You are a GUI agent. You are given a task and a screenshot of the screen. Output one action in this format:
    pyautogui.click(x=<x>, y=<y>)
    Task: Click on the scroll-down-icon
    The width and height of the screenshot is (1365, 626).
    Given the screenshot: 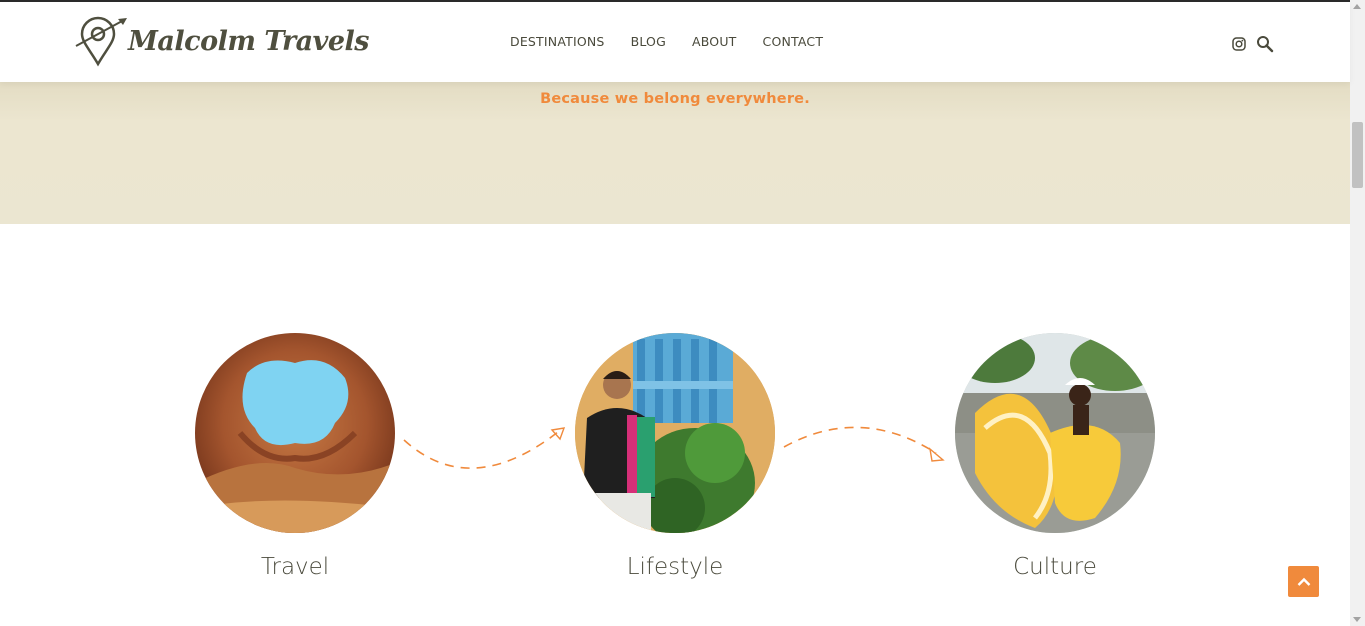 What is the action you would take?
    pyautogui.click(x=1357, y=619)
    